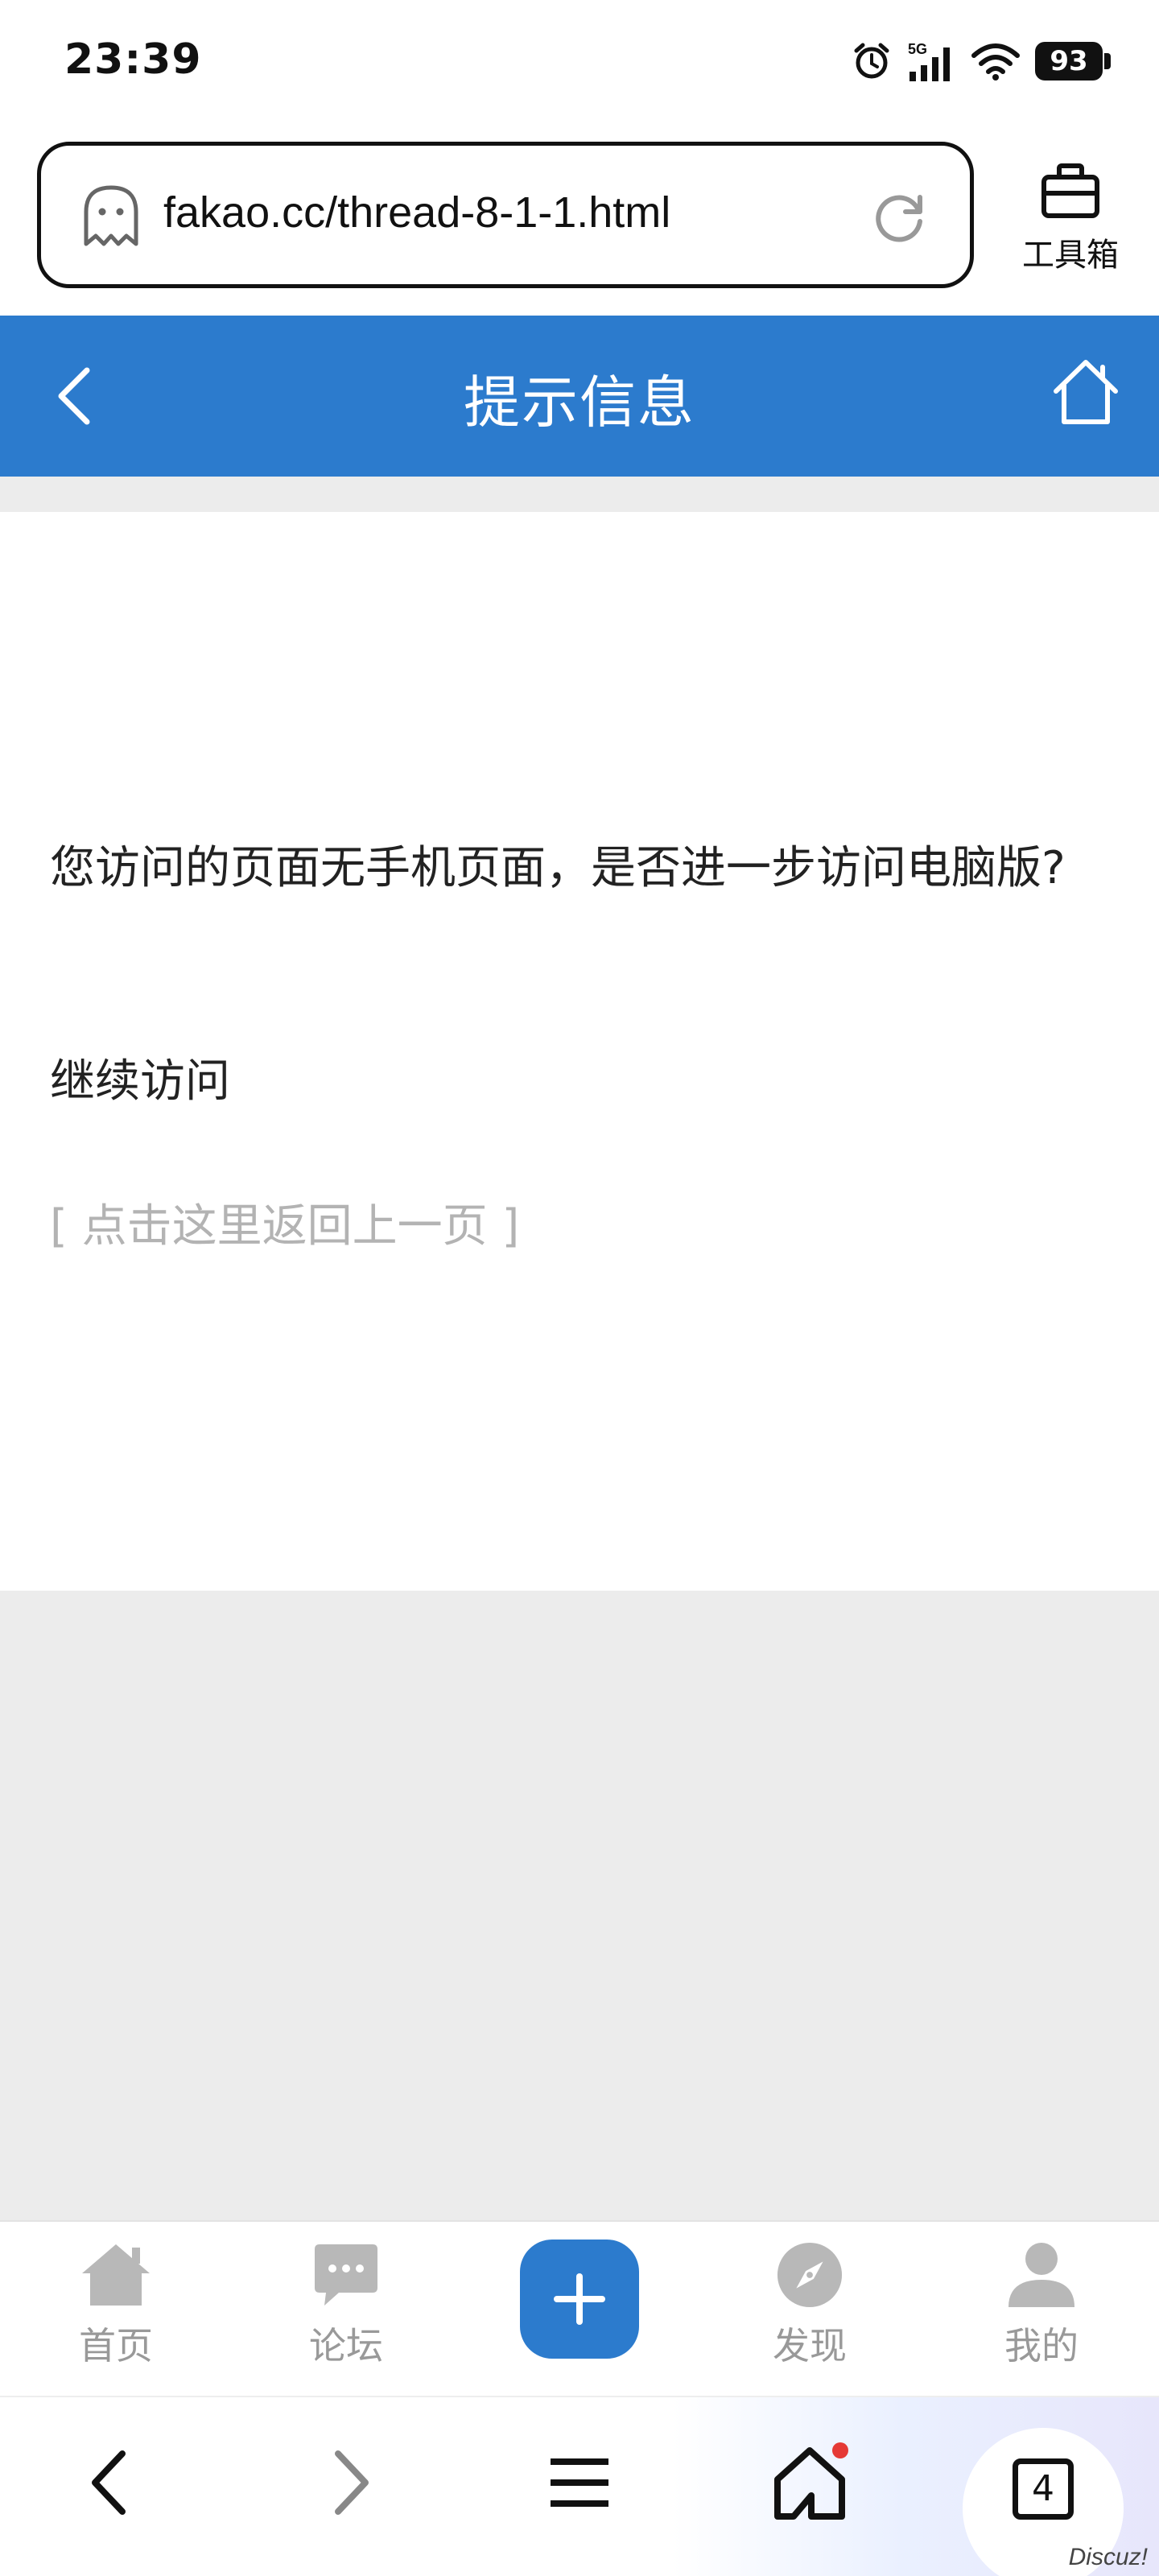  I want to click on network-label: 5G, so click(918, 49).